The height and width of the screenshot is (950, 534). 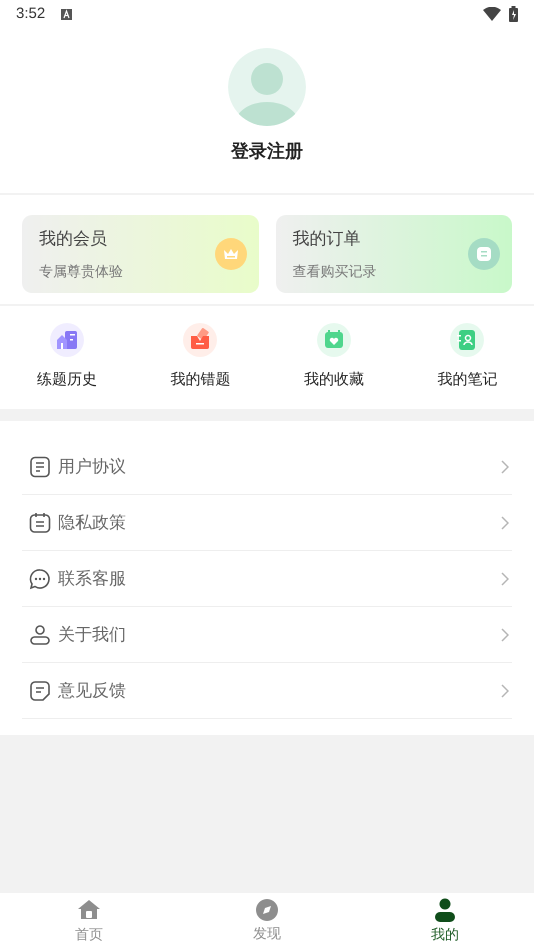 What do you see at coordinates (267, 523) in the screenshot?
I see `menu-item: 隐私政策` at bounding box center [267, 523].